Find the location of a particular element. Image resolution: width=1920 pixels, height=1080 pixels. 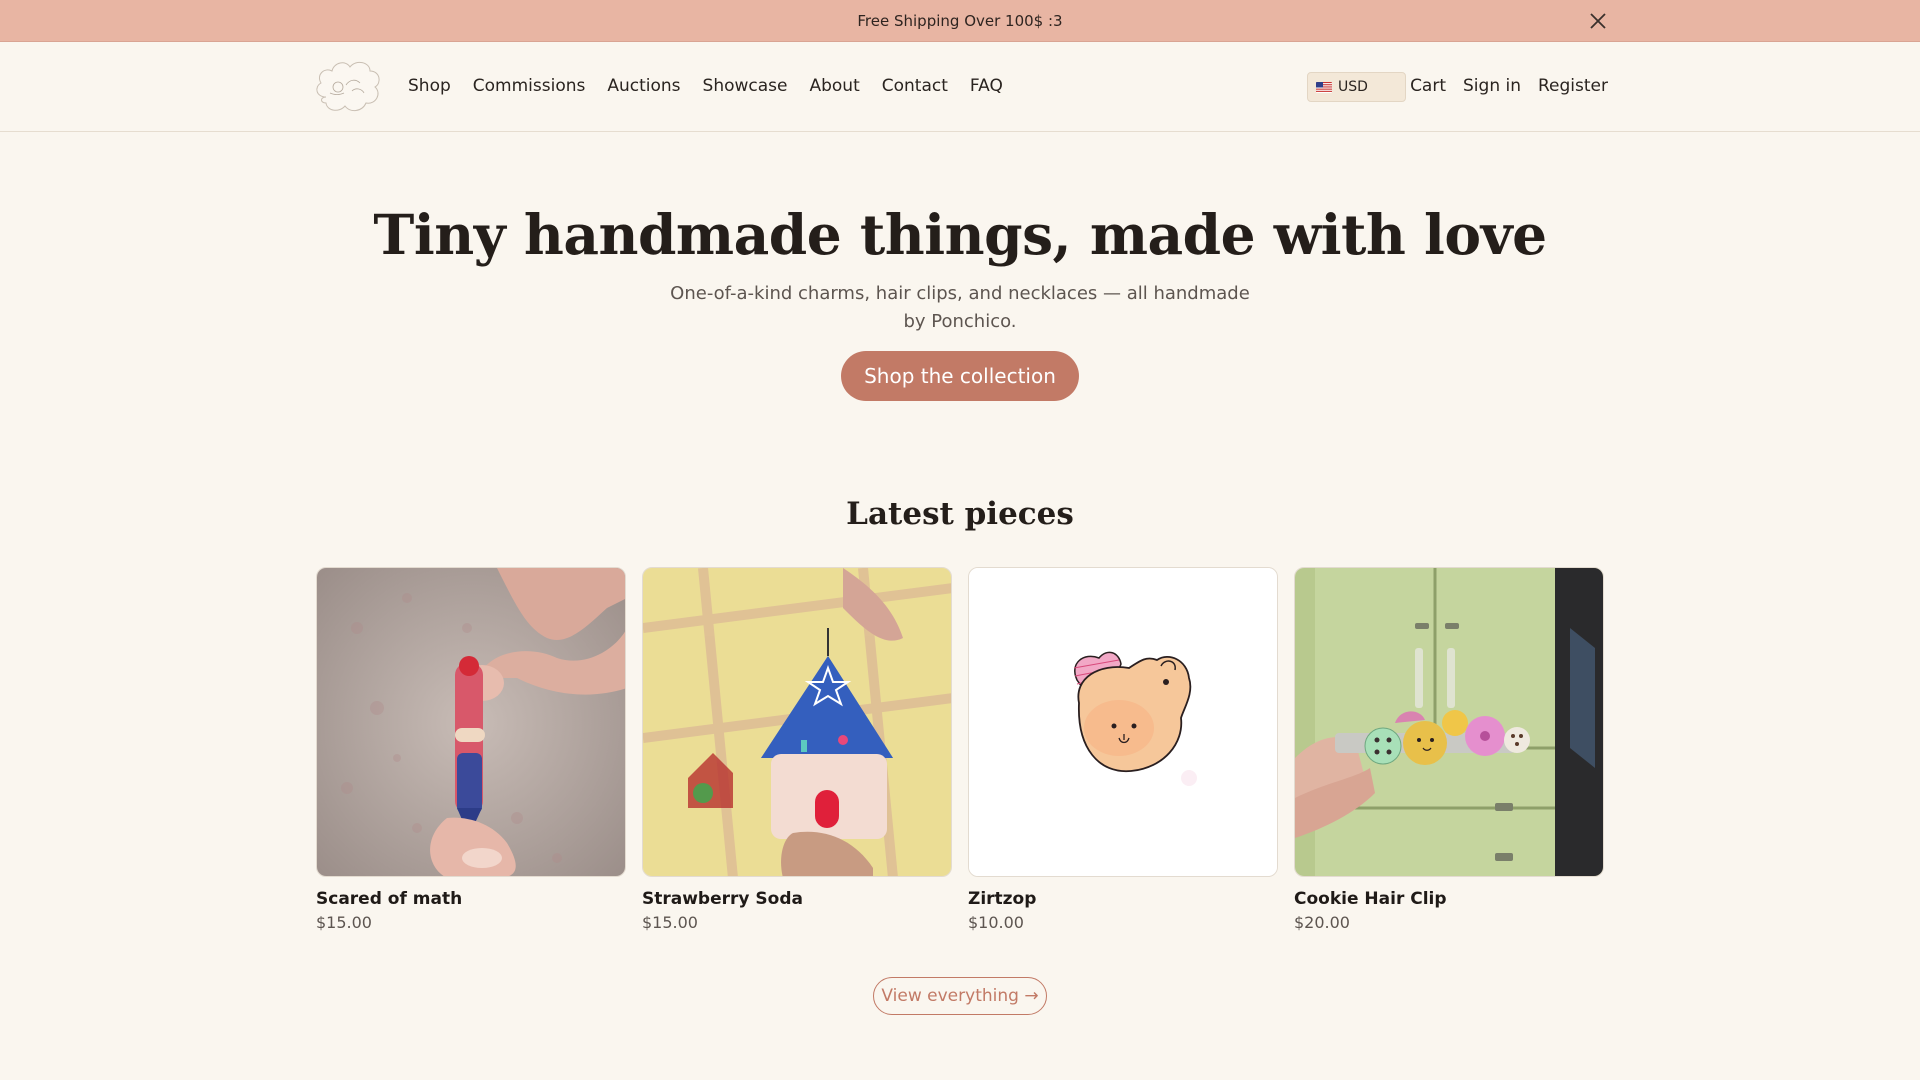

pencil-charm-photo is located at coordinates (471, 722).